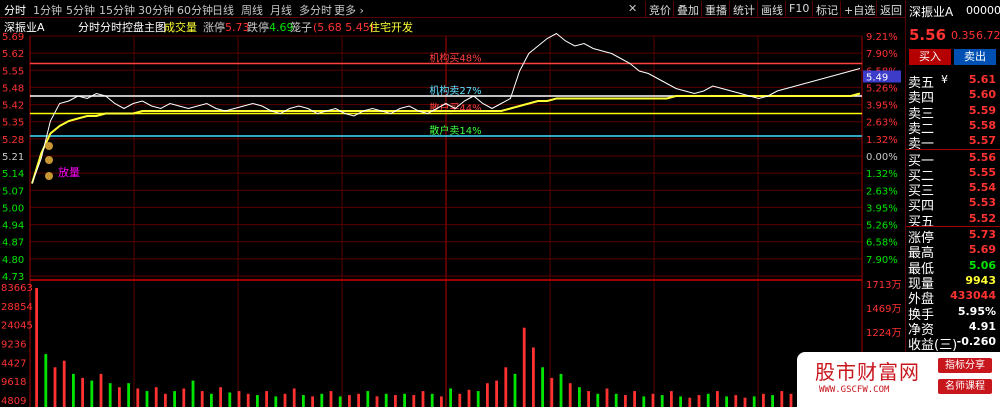 Image resolution: width=1000 pixels, height=407 pixels. What do you see at coordinates (982, 125) in the screenshot?
I see `ask-level-value: 5.58` at bounding box center [982, 125].